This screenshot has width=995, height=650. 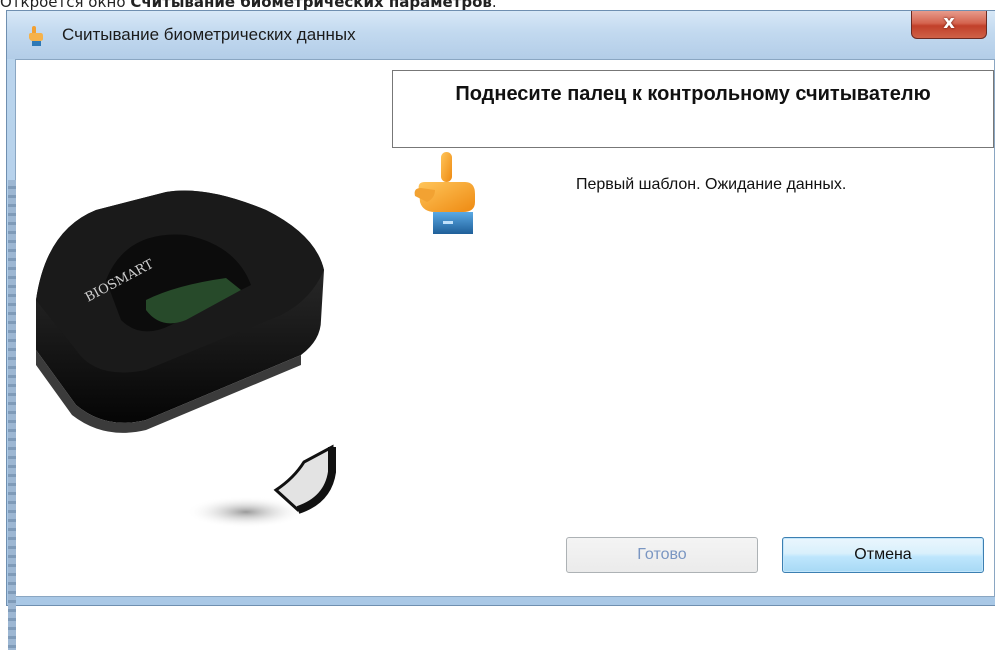 I want to click on close-button: x, so click(x=949, y=25).